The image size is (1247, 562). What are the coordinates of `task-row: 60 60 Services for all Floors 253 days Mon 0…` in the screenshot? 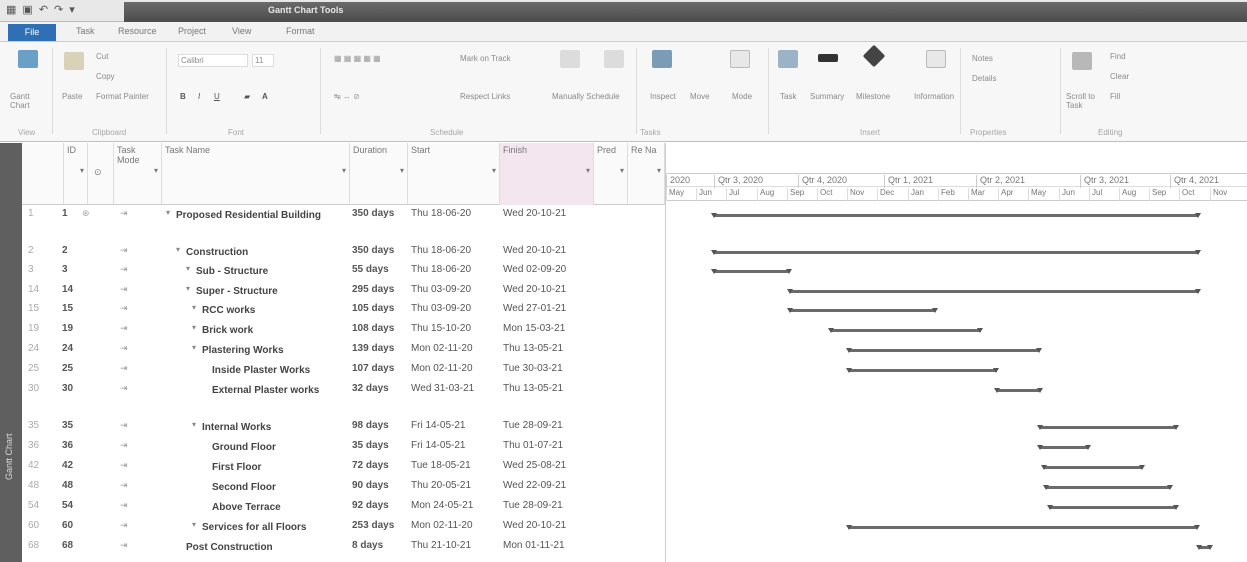 It's located at (343, 529).